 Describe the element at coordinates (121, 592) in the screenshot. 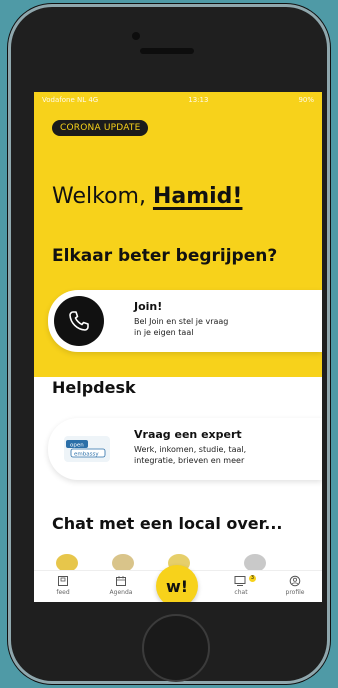

I see `tab-agenda-label: Agenda` at that location.